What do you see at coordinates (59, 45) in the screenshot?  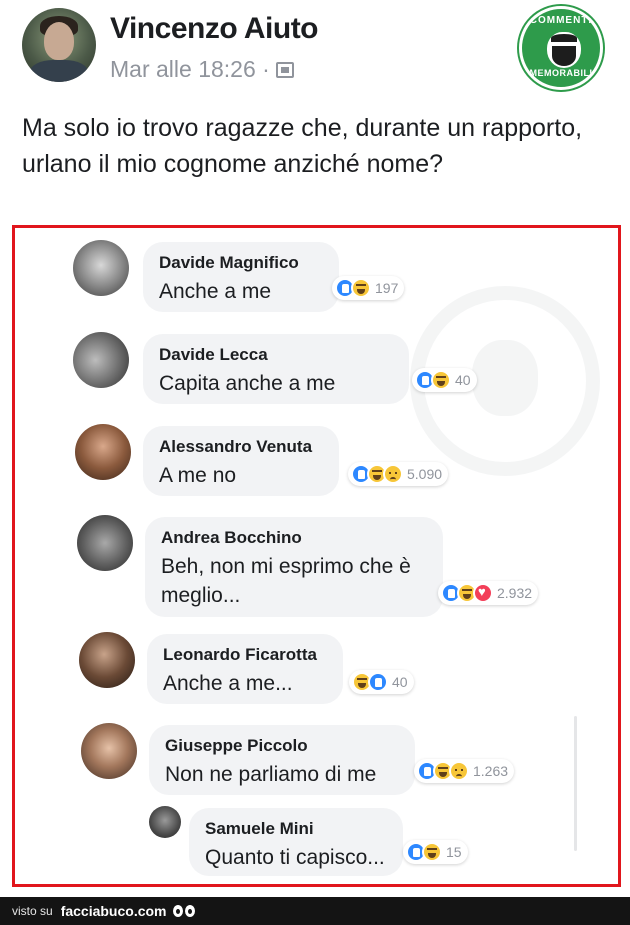 I see `author-avatar` at bounding box center [59, 45].